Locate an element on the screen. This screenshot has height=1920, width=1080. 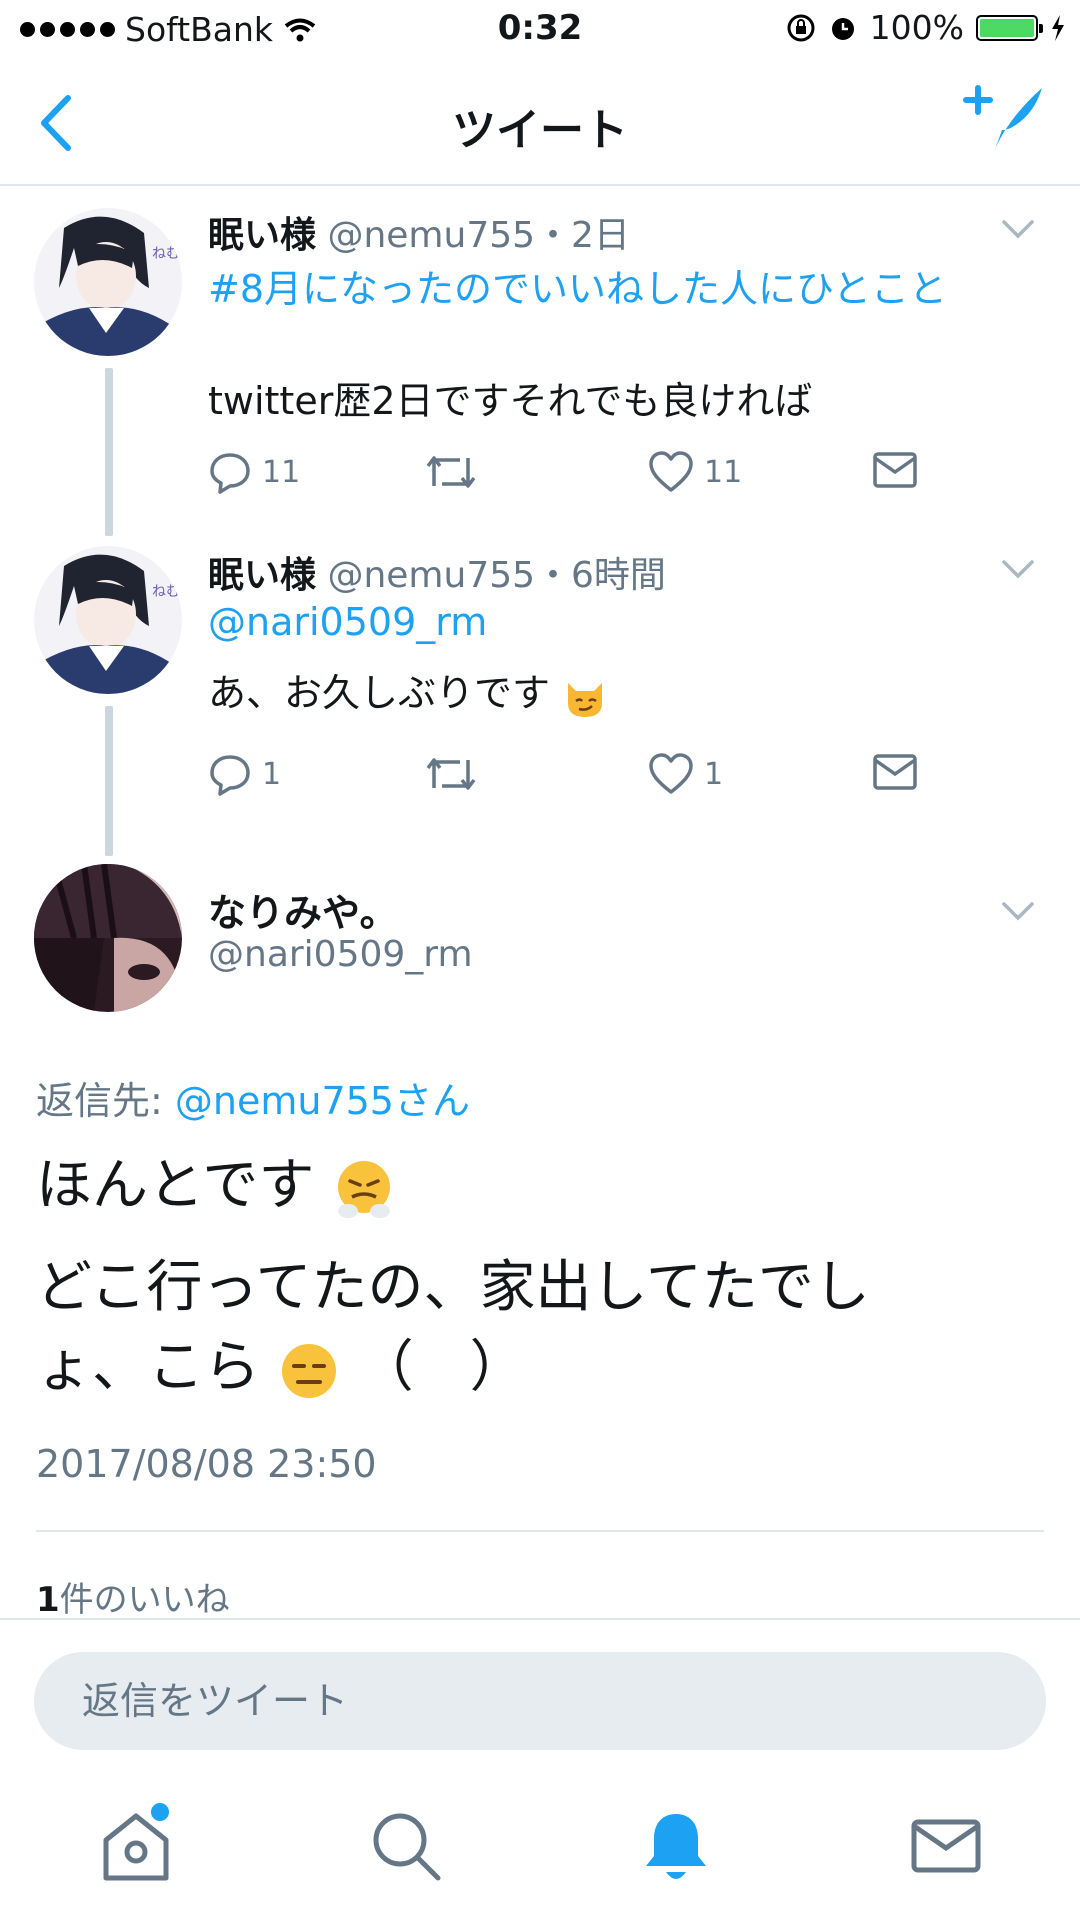
reply-button: 11 is located at coordinates (254, 472).